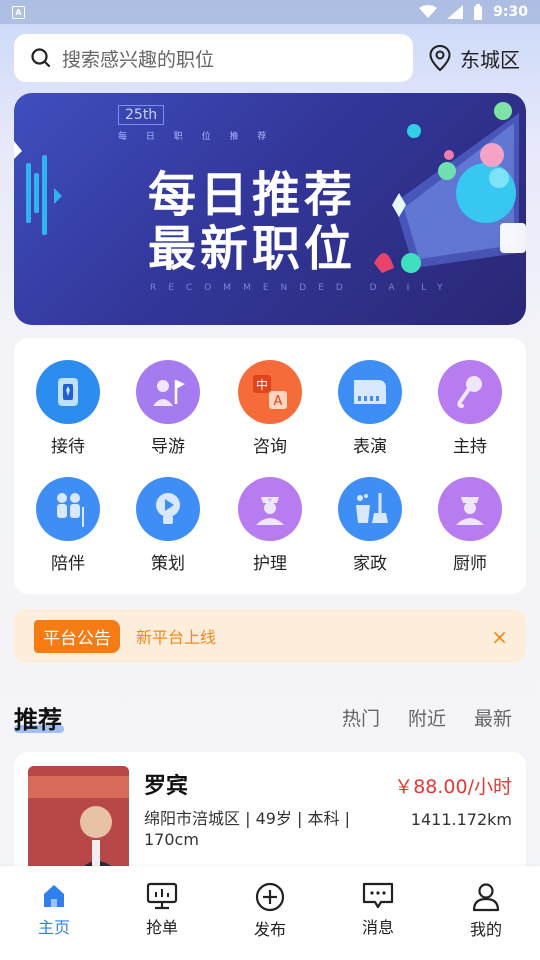 The width and height of the screenshot is (540, 960). Describe the element at coordinates (196, 137) in the screenshot. I see `banner-subtitle: 每 日 职 位 推 荐` at that location.